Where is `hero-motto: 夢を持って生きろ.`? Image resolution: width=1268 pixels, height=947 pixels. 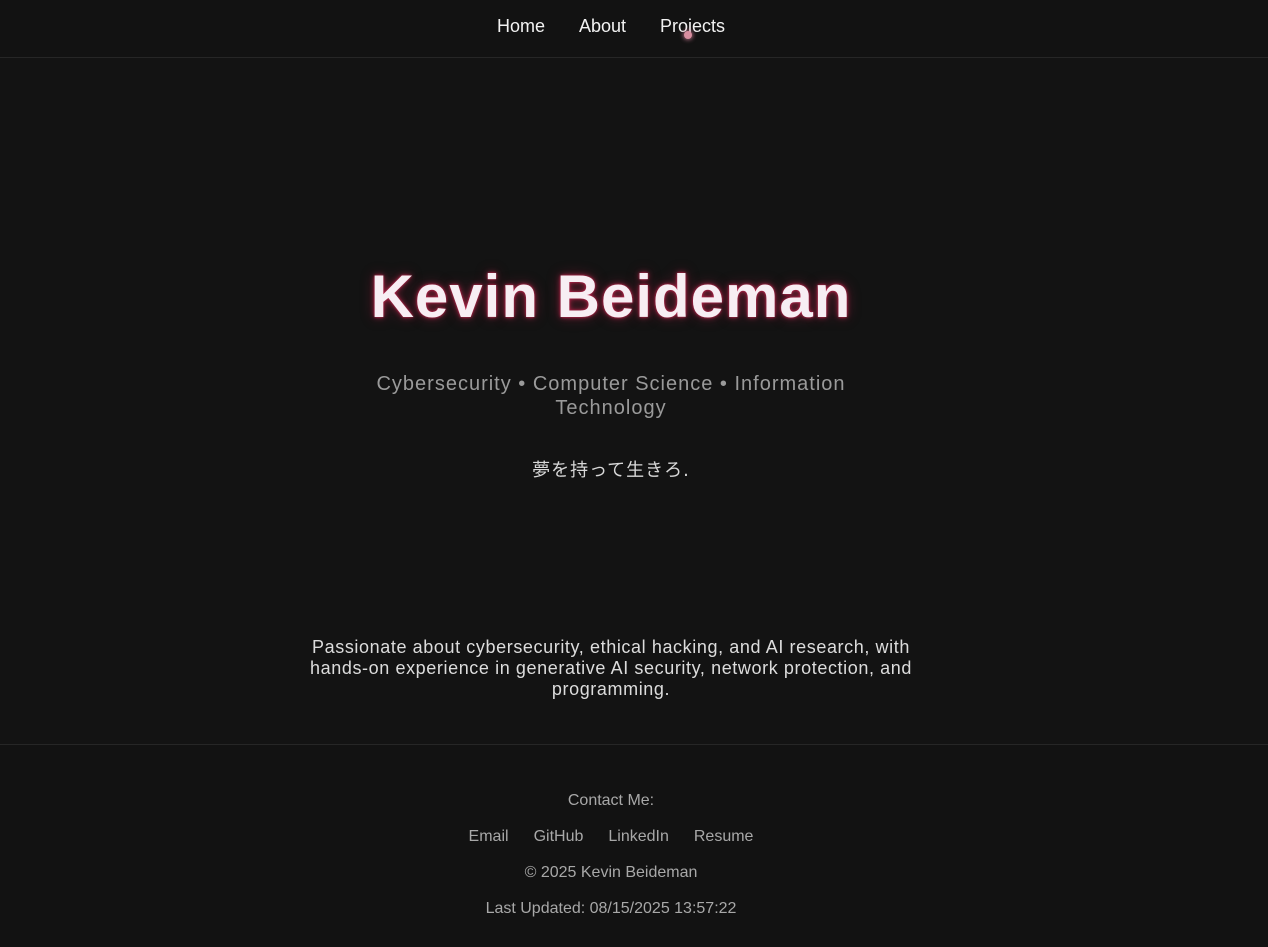 hero-motto: 夢を持って生きろ. is located at coordinates (611, 470).